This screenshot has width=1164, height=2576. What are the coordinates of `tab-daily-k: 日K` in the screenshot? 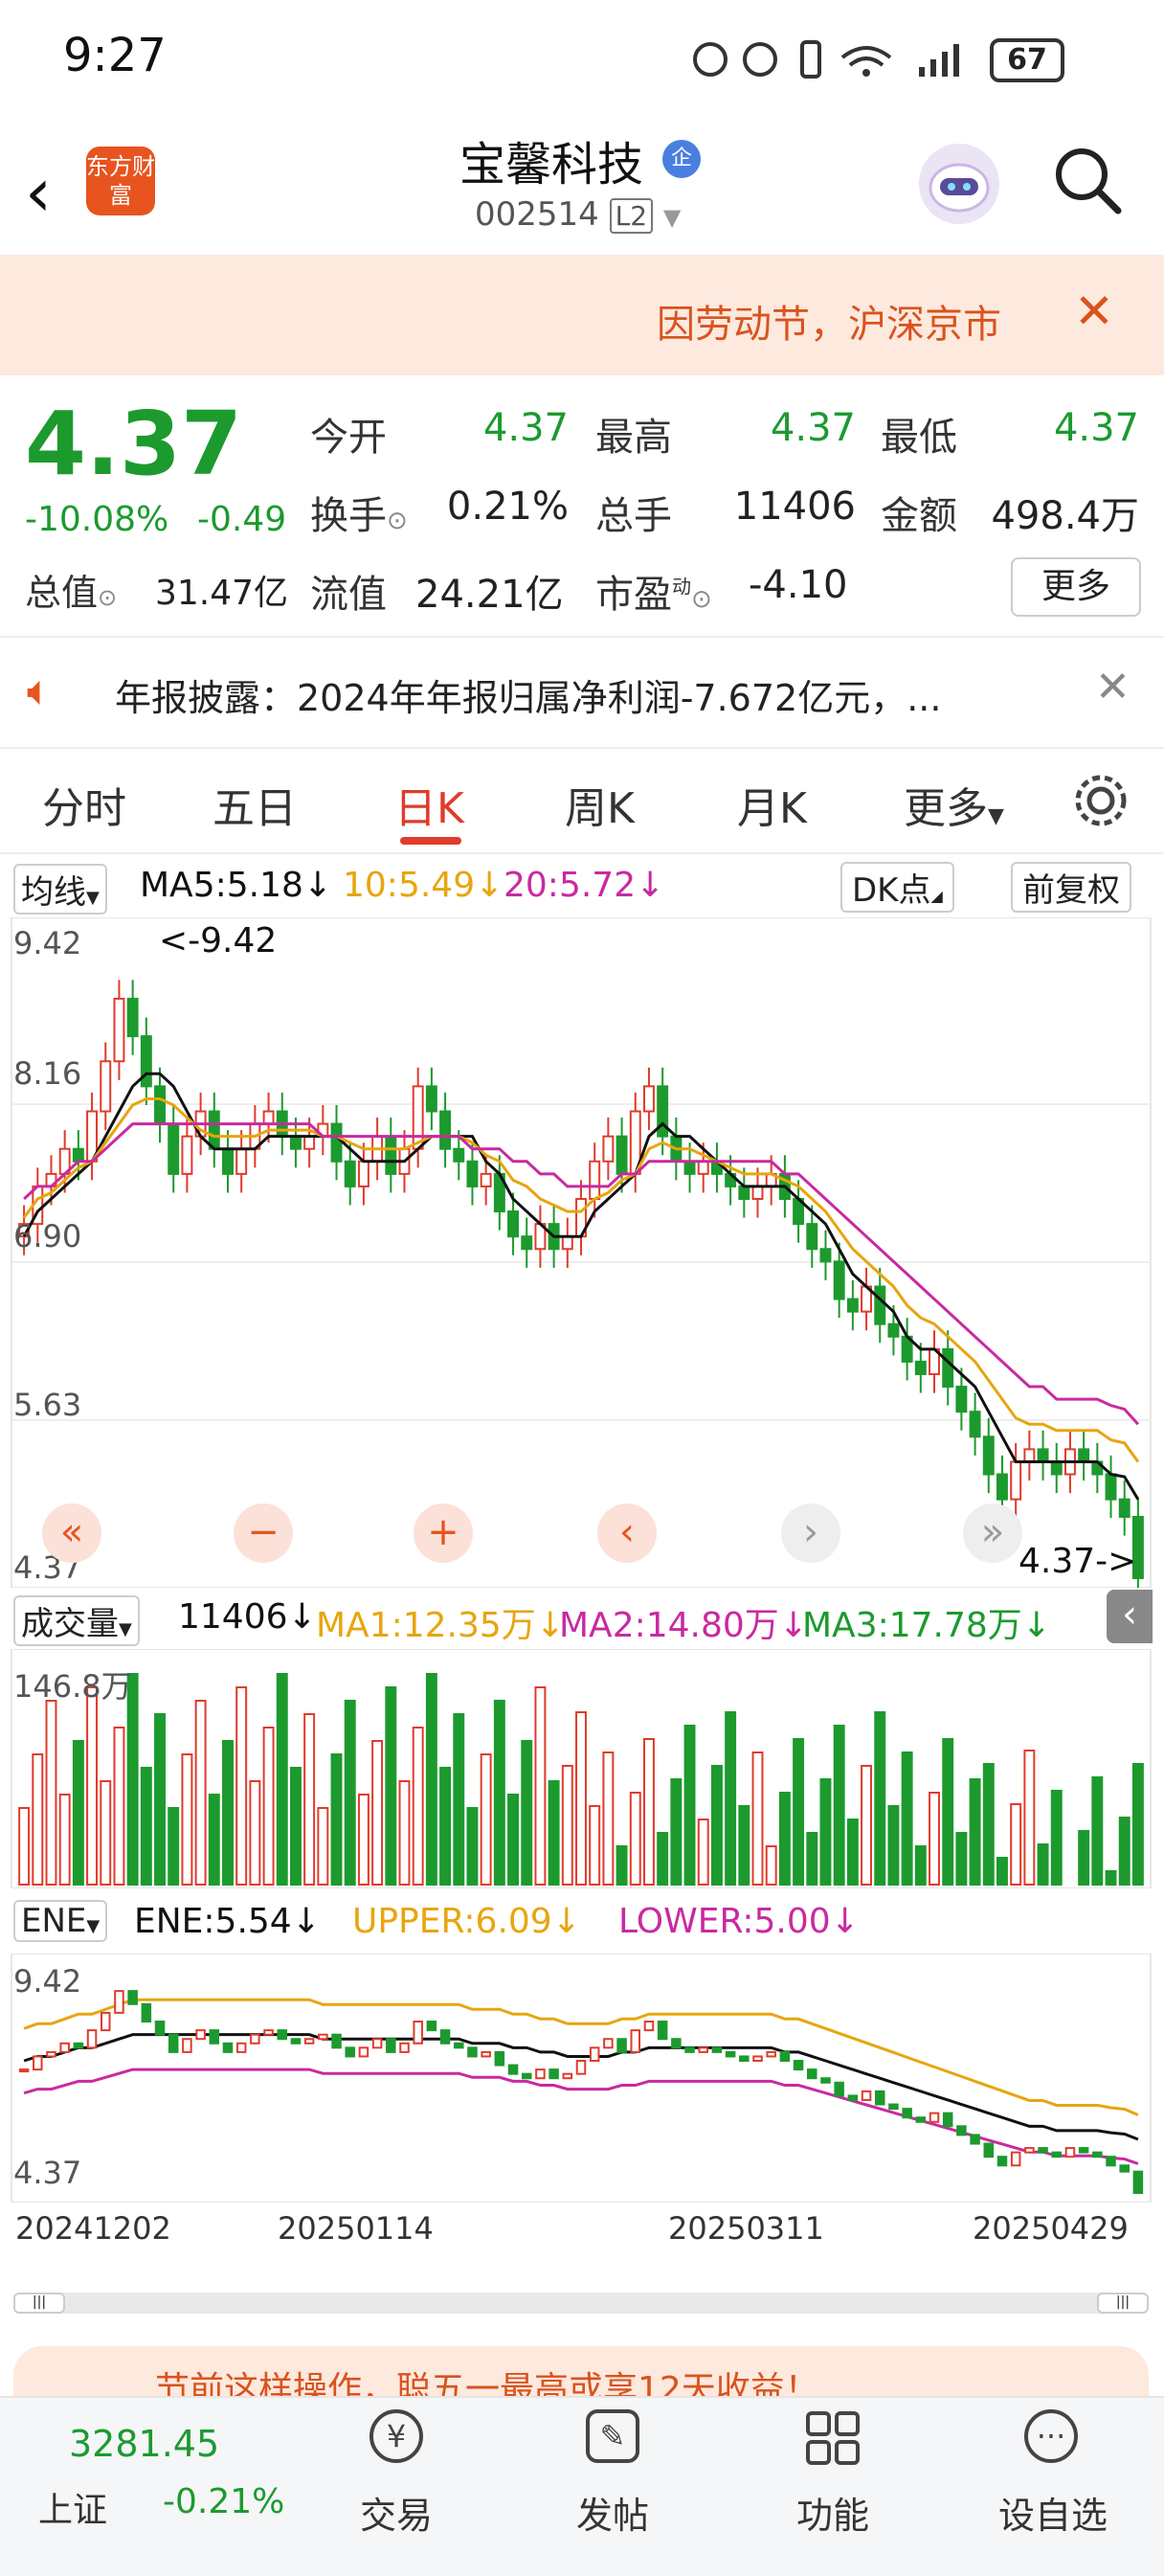 It's located at (429, 804).